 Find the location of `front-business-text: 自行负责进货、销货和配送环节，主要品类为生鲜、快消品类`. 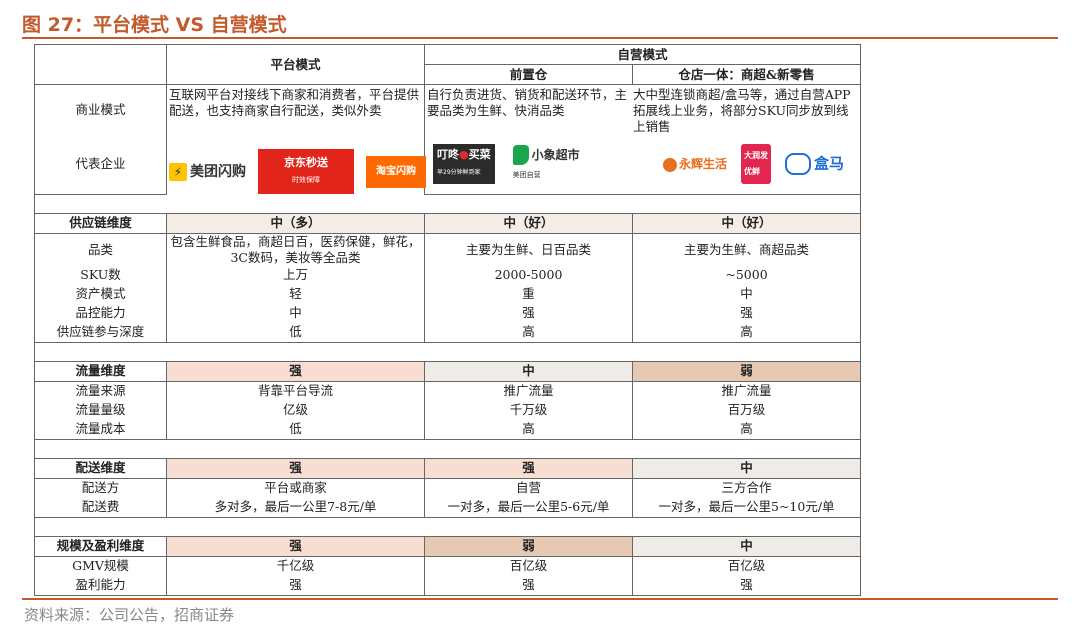

front-business-text: 自行负责进货、销货和配送环节，主要品类为生鲜、快消品类 is located at coordinates (527, 102).